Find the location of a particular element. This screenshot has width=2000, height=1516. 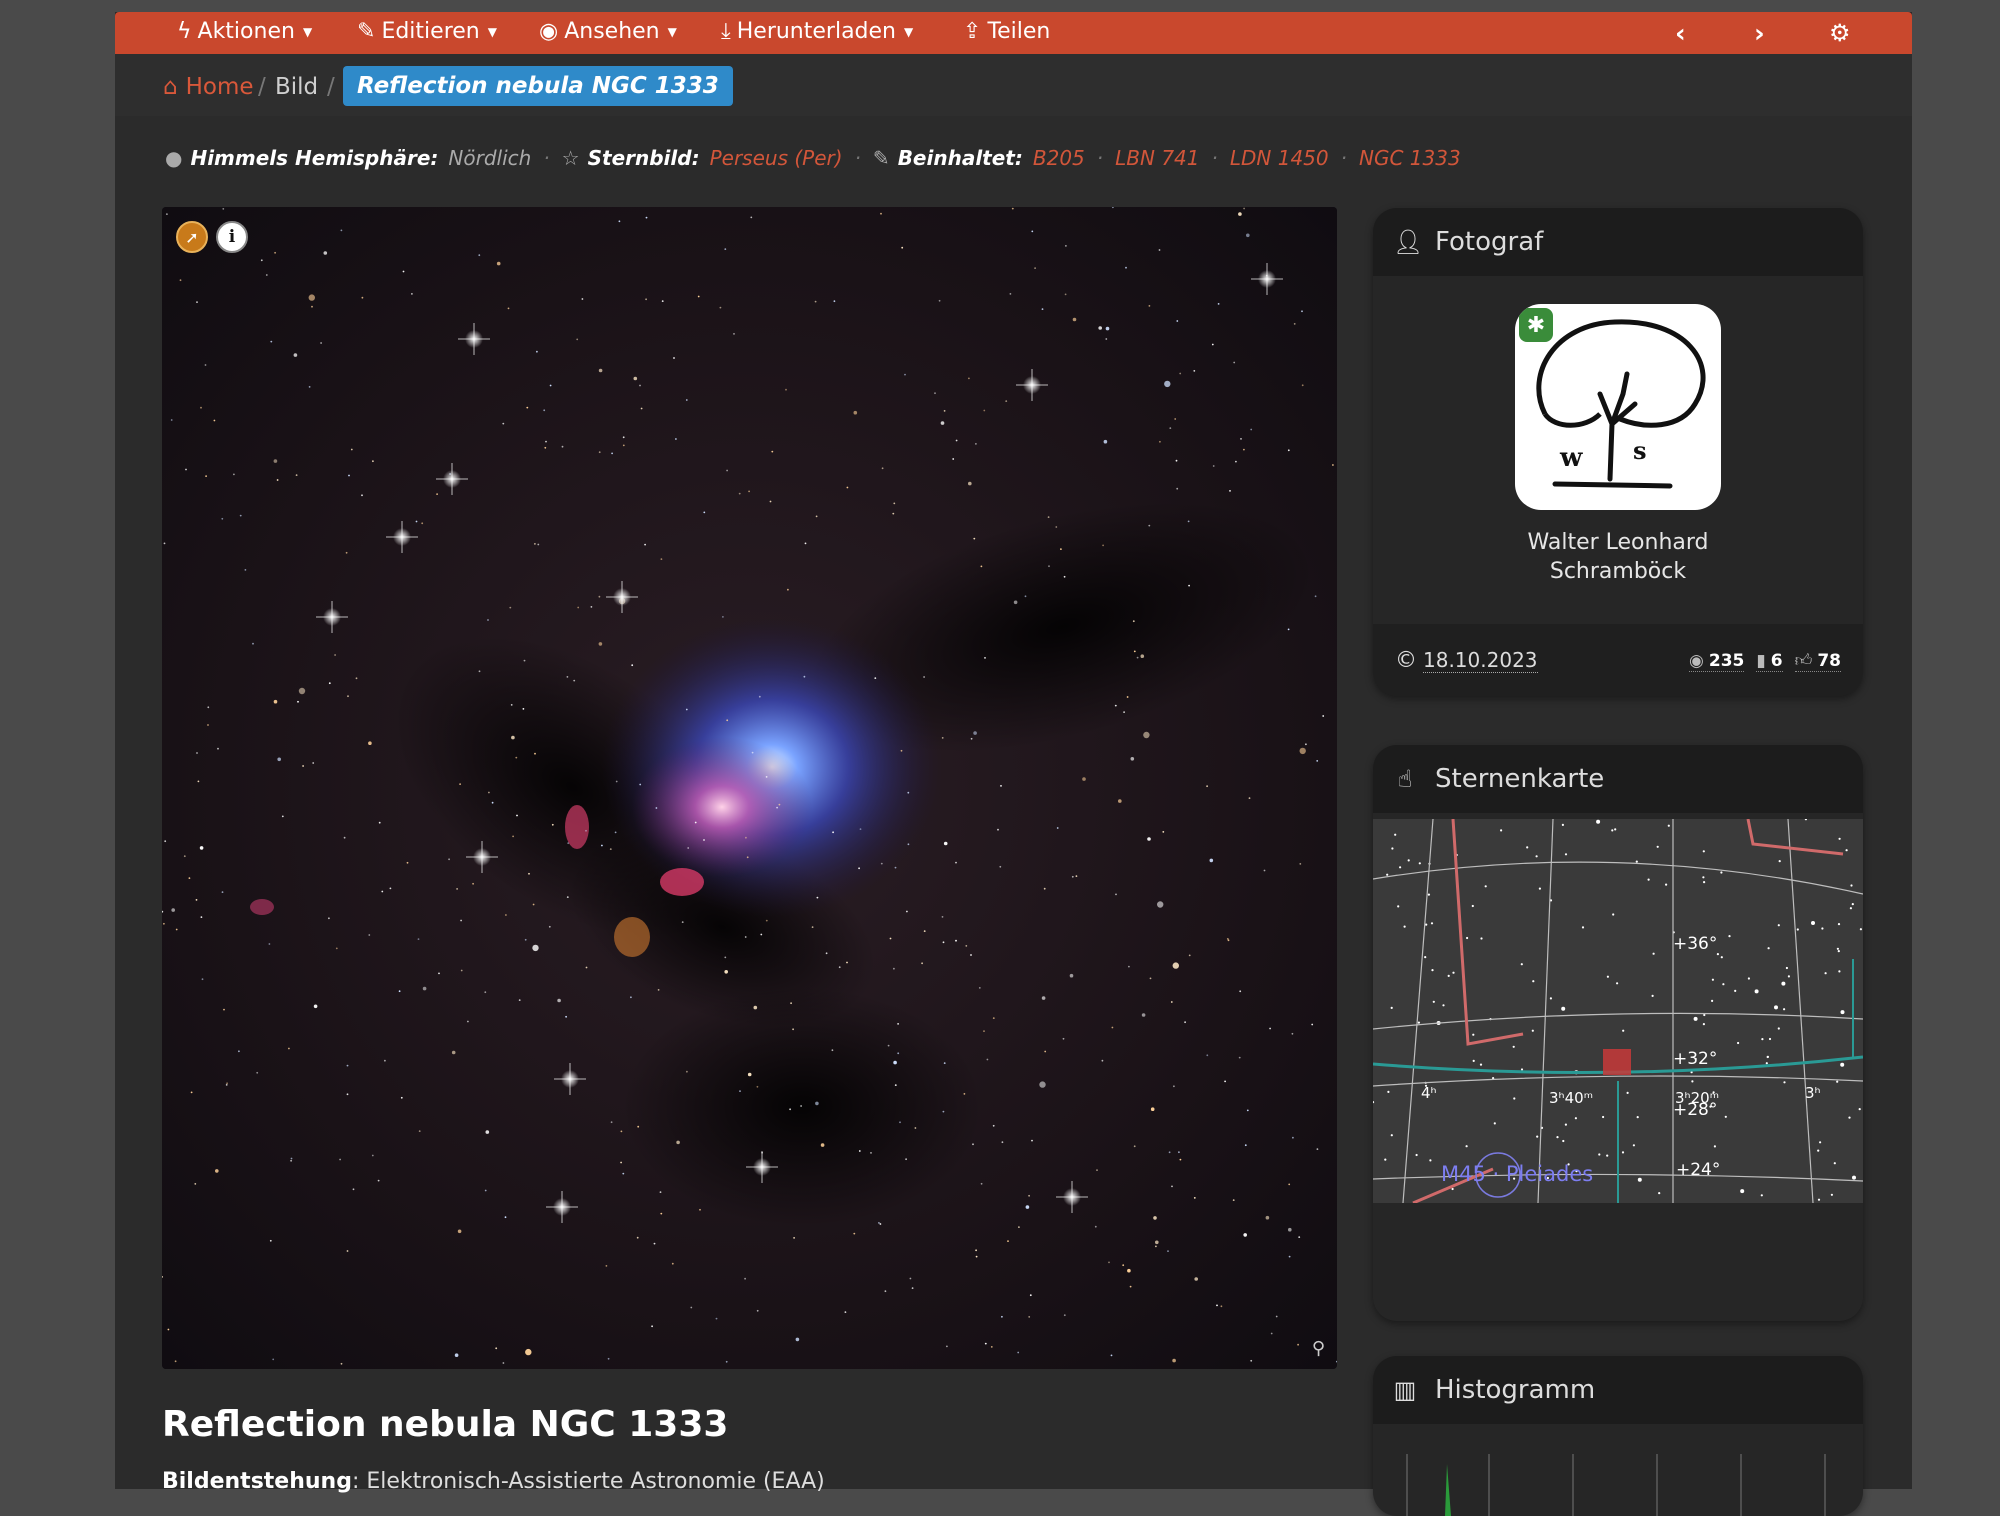

likes-stat: 👍︎ 78 is located at coordinates (1817, 661).